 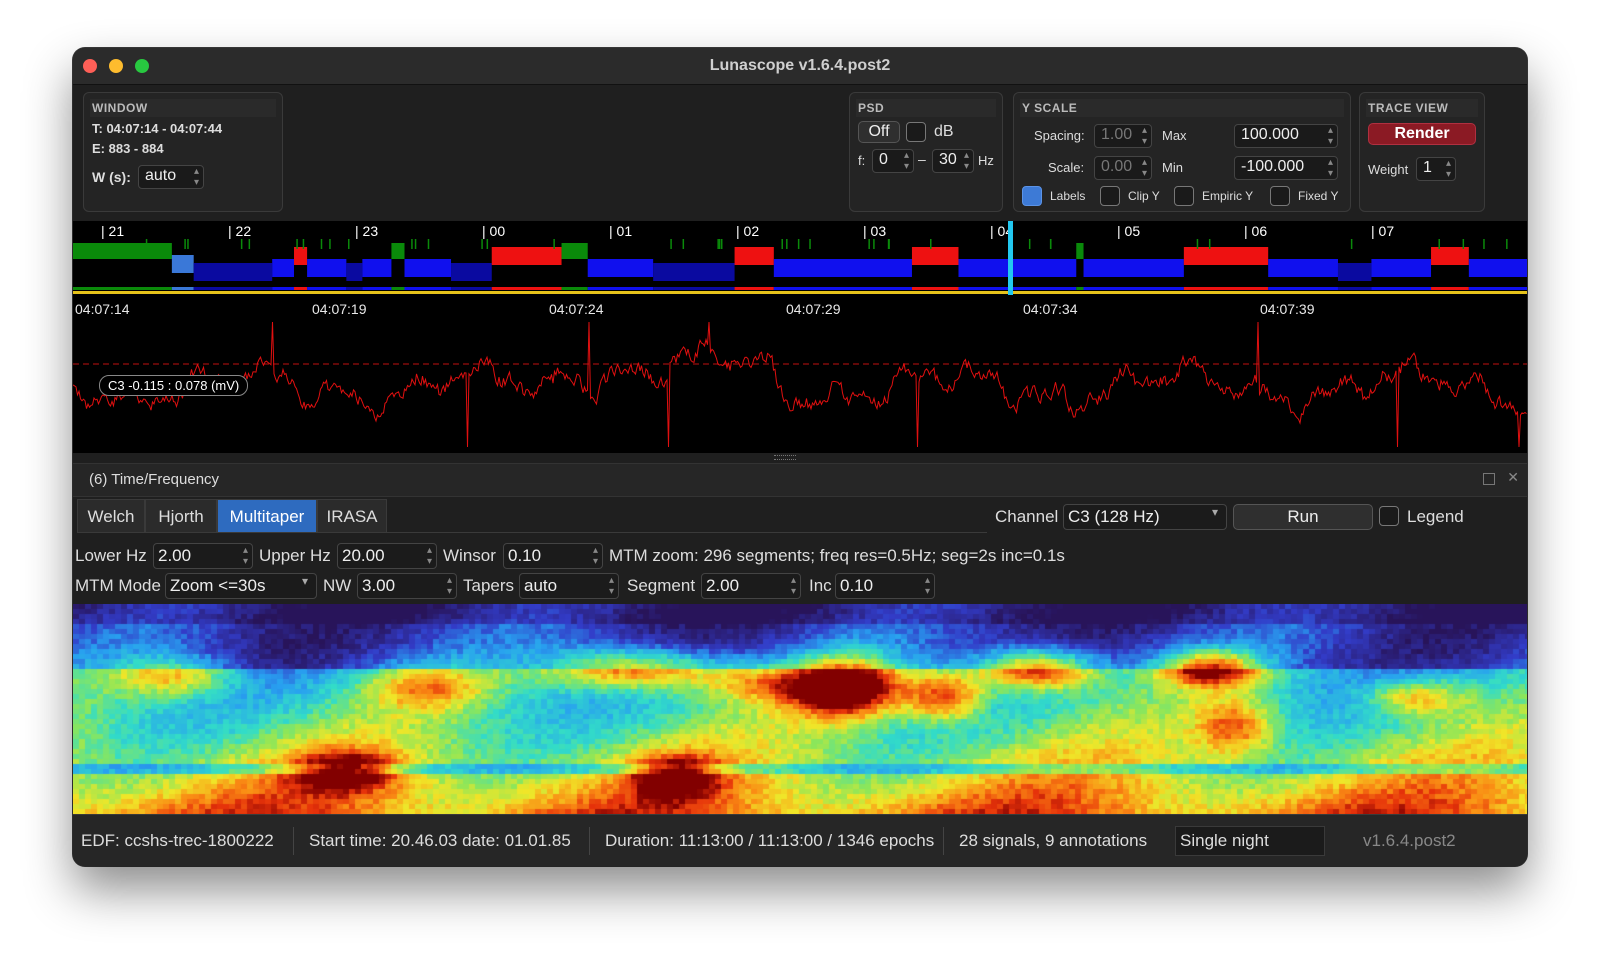 What do you see at coordinates (171, 177) in the screenshot?
I see `window-size-spinbox: auto ▴ ▾` at bounding box center [171, 177].